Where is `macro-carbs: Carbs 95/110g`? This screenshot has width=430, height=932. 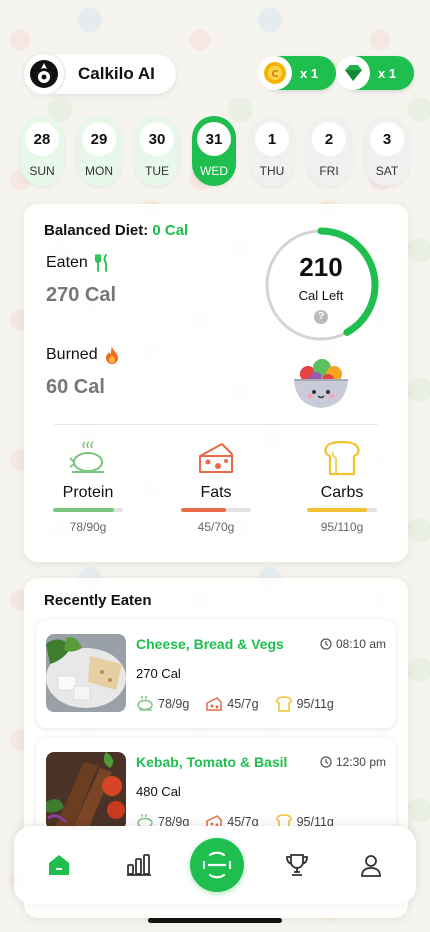 macro-carbs: Carbs 95/110g is located at coordinates (342, 485).